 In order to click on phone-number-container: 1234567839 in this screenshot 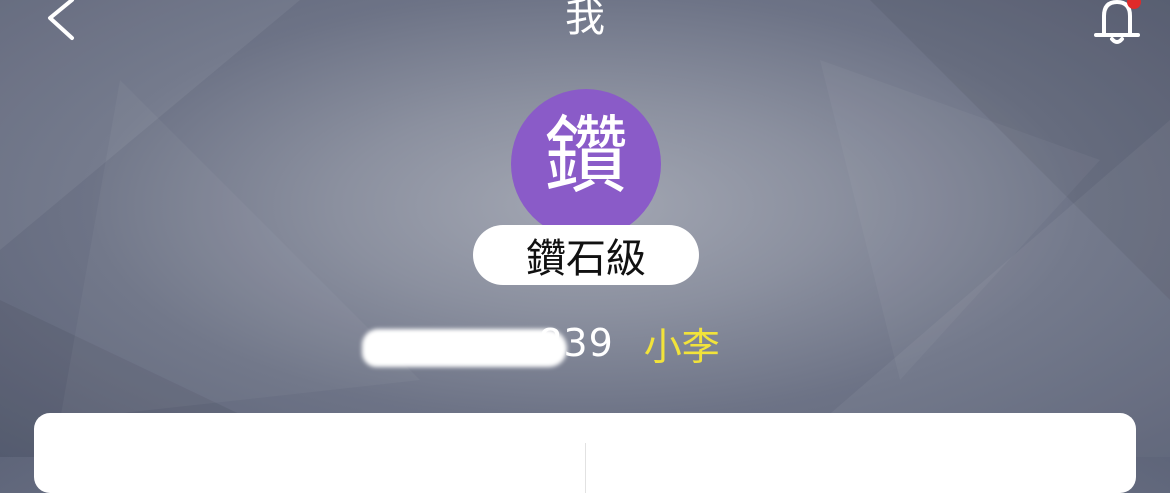, I will do `click(488, 344)`.